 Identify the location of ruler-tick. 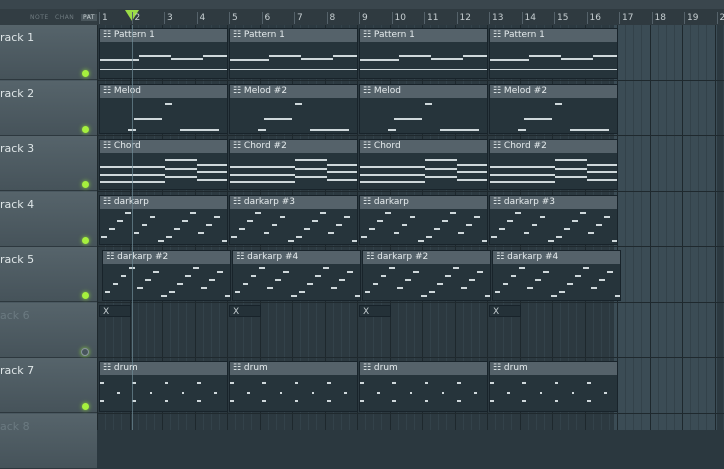
(327, 18).